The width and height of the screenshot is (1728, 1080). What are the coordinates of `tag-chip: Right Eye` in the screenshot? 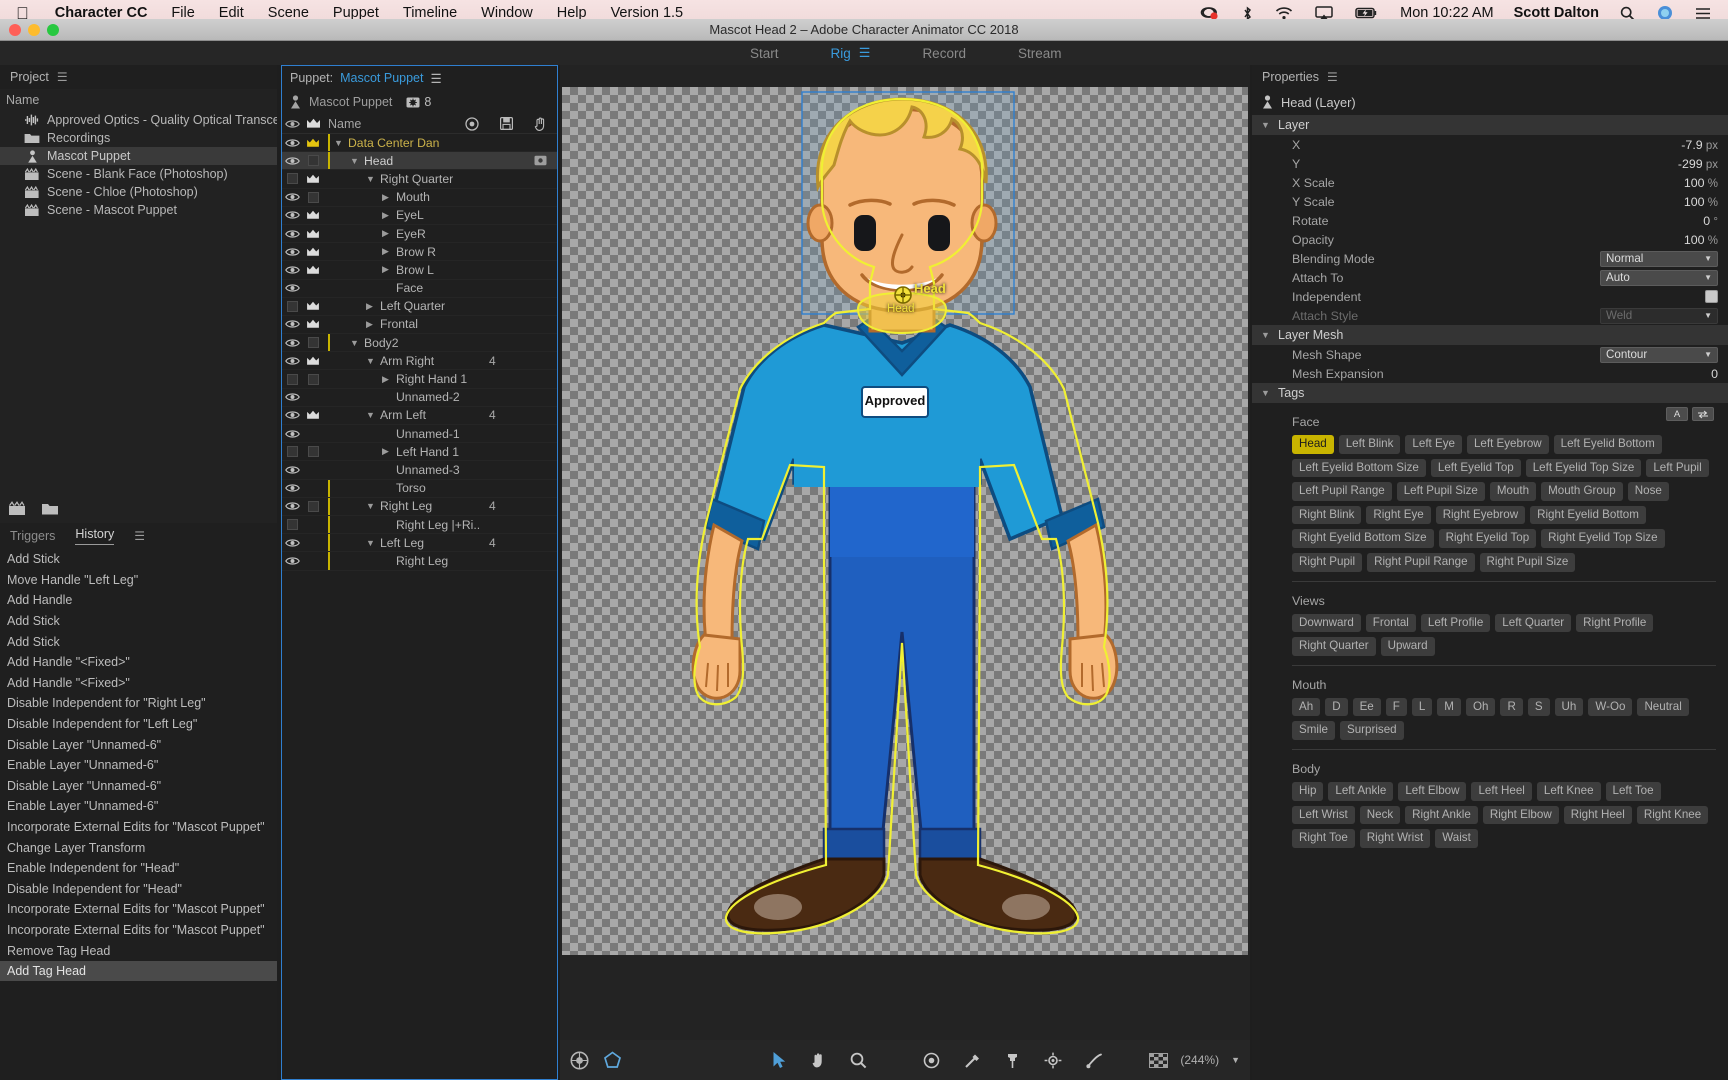 It's located at (1398, 515).